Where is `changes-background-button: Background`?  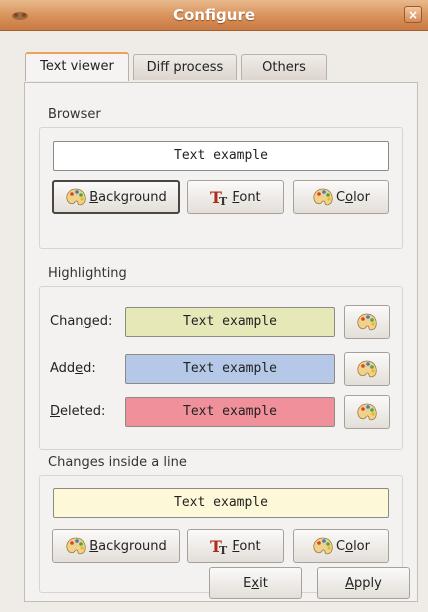
changes-background-button: Background is located at coordinates (116, 546).